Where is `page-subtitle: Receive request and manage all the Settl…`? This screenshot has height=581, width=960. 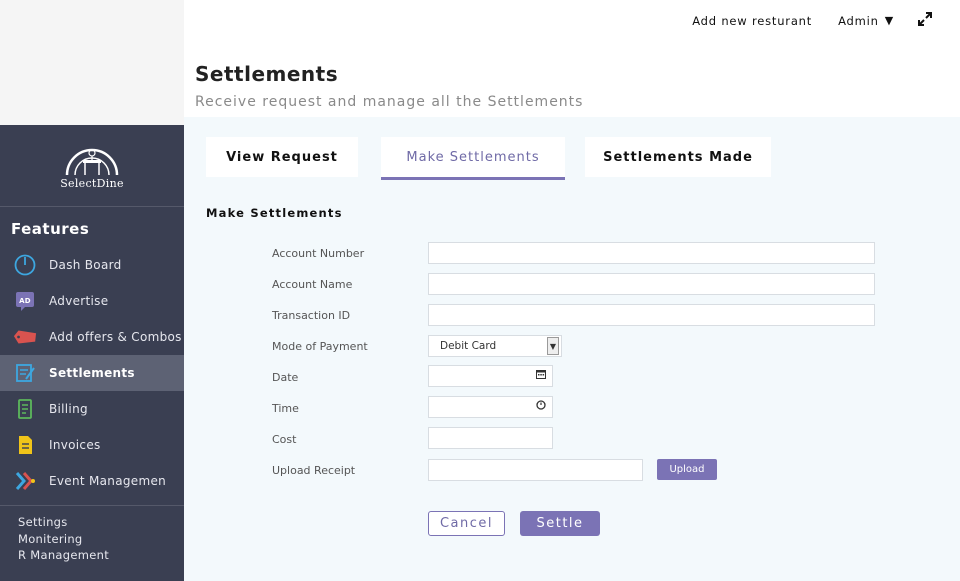 page-subtitle: Receive request and manage all the Settl… is located at coordinates (389, 102).